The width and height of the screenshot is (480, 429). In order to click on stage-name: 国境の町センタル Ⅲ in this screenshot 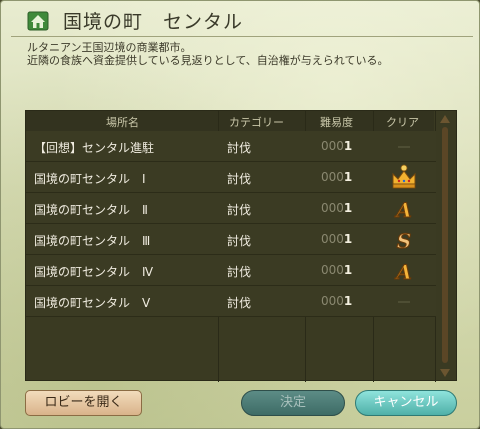, I will do `click(92, 241)`.